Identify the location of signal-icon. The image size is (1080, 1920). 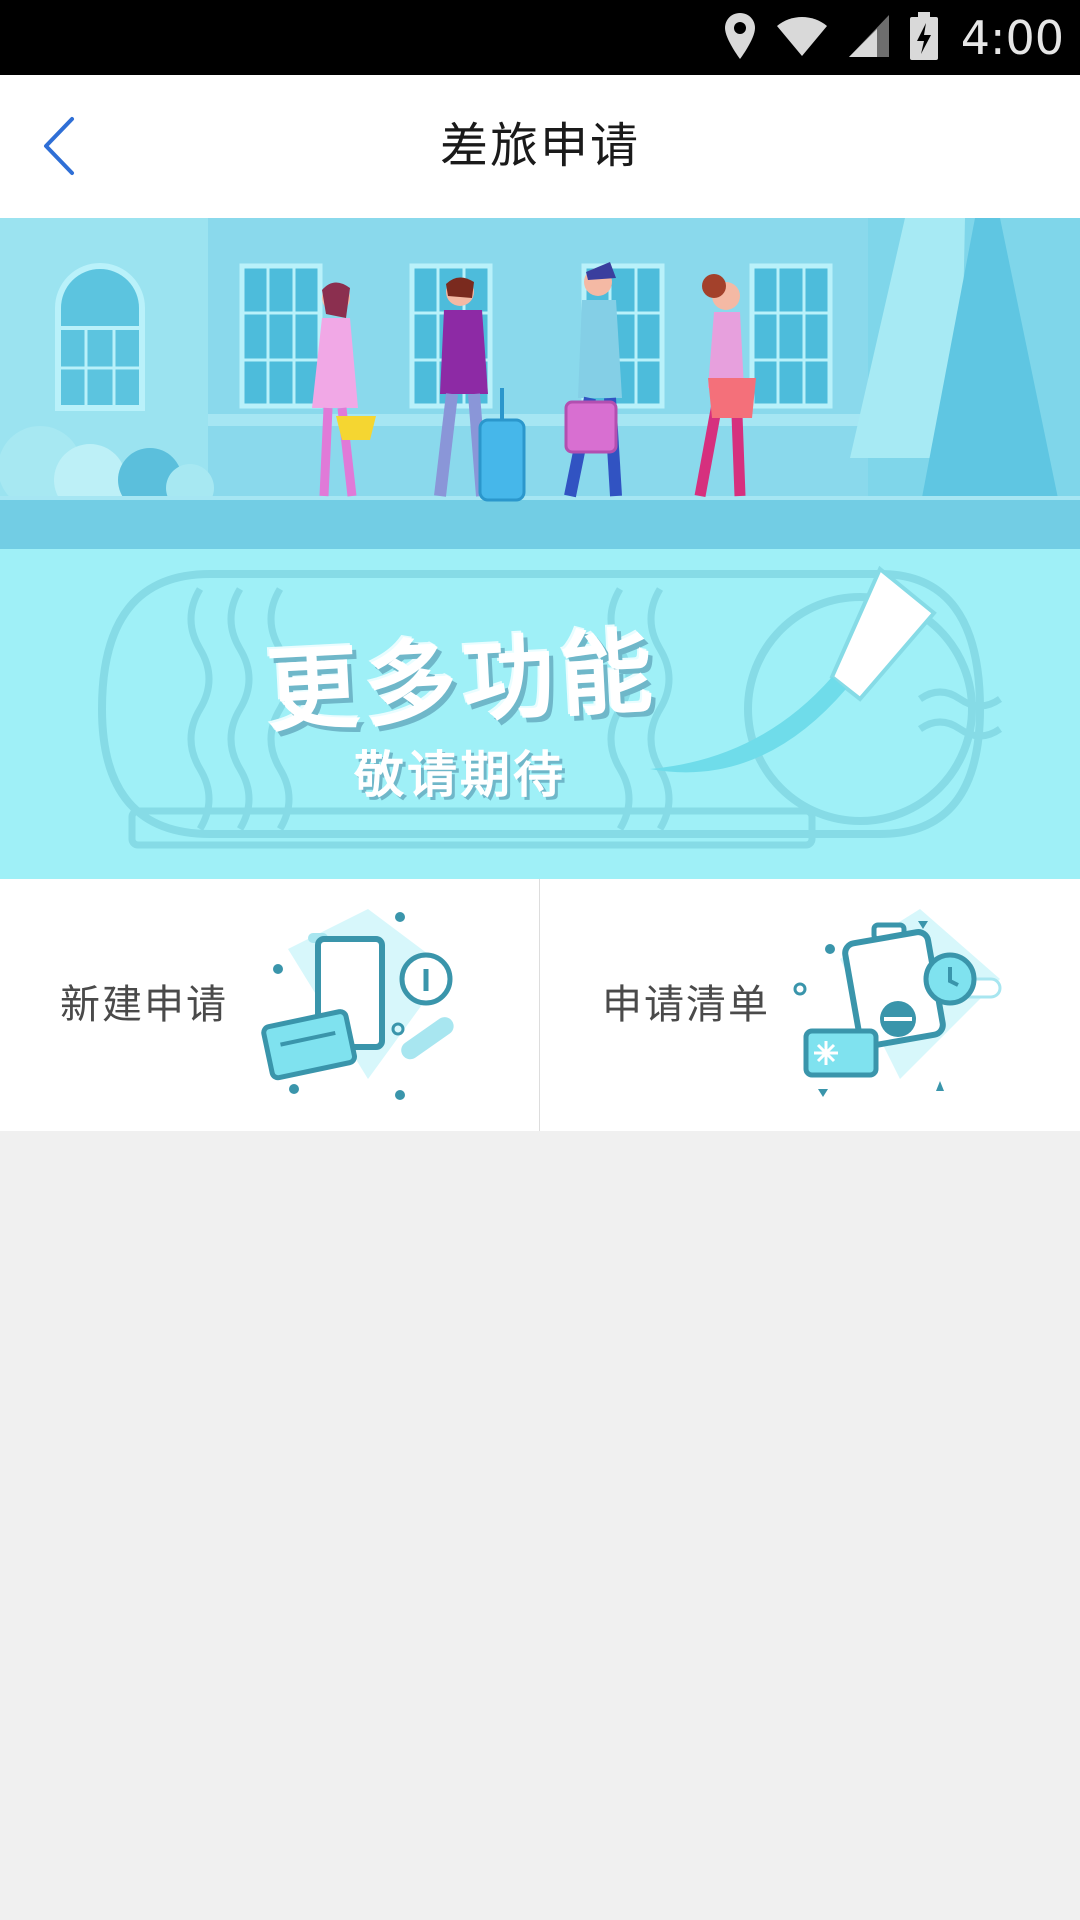
(869, 38).